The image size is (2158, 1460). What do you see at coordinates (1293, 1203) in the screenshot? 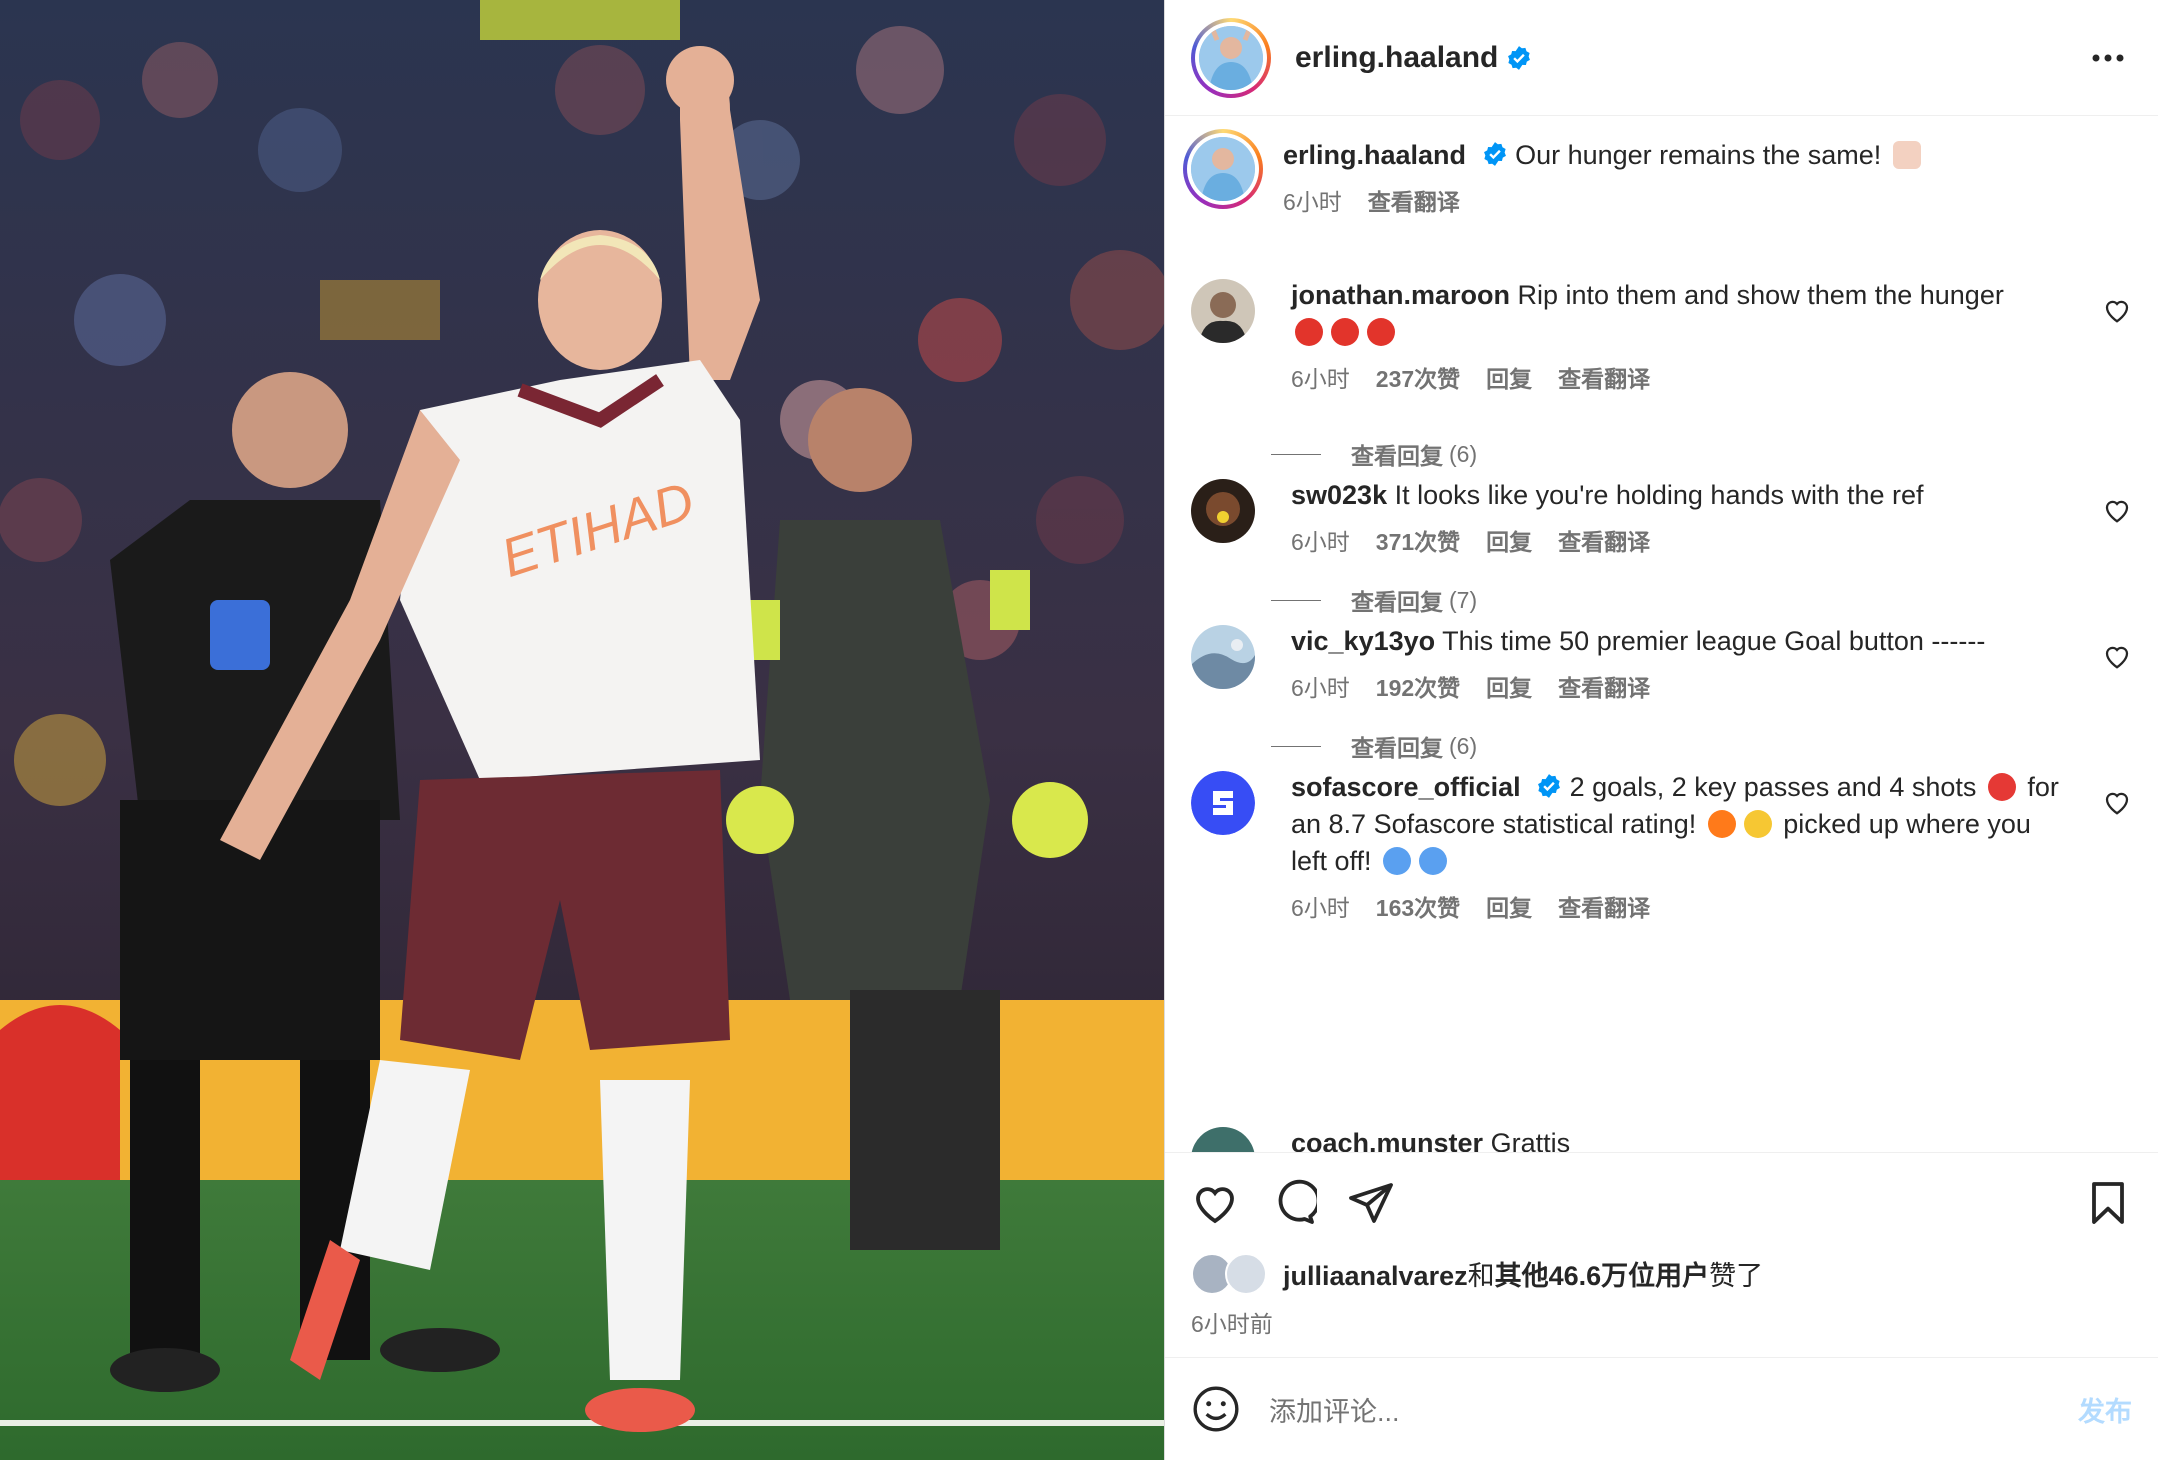
I see `comment-icon` at bounding box center [1293, 1203].